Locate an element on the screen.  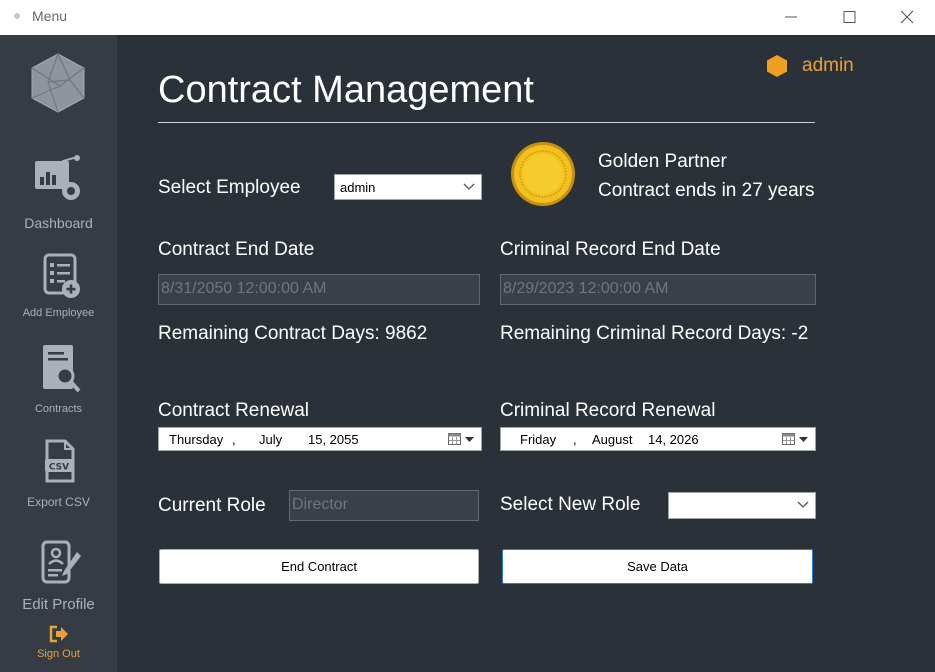
dashboard-chart-icon is located at coordinates (57, 177).